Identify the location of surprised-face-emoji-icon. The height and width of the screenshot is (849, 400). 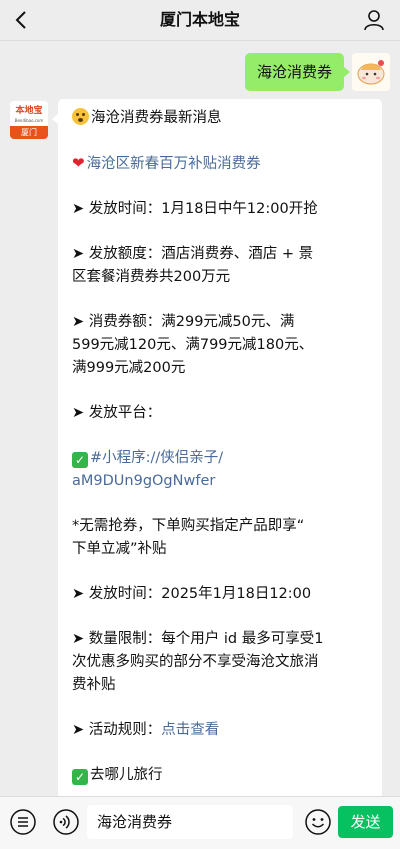
(80, 116).